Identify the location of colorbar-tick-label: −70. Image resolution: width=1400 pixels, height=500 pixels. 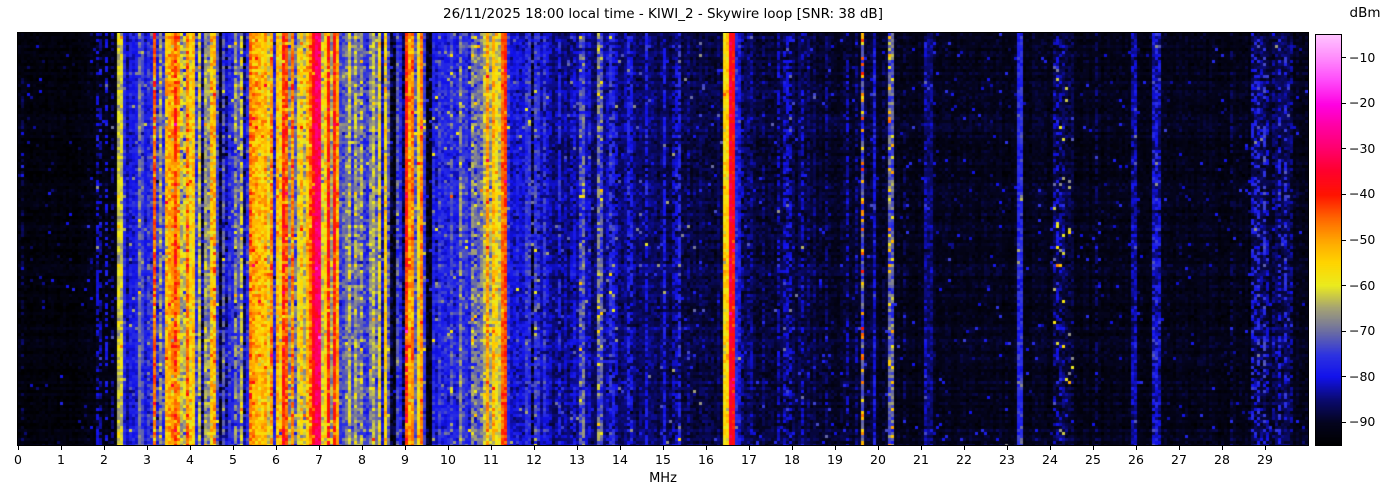
(1362, 331).